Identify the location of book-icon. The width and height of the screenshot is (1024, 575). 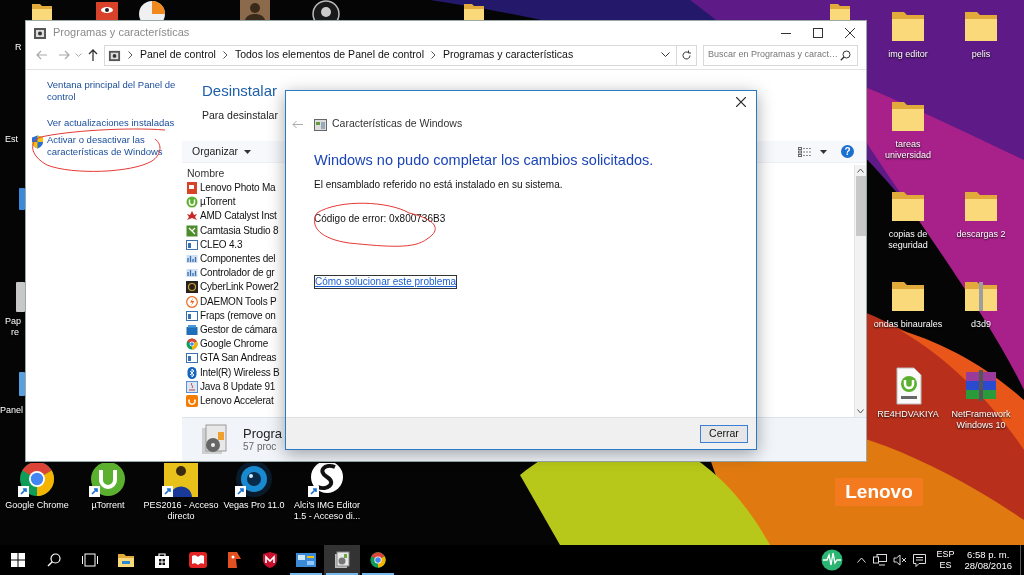
(198, 560).